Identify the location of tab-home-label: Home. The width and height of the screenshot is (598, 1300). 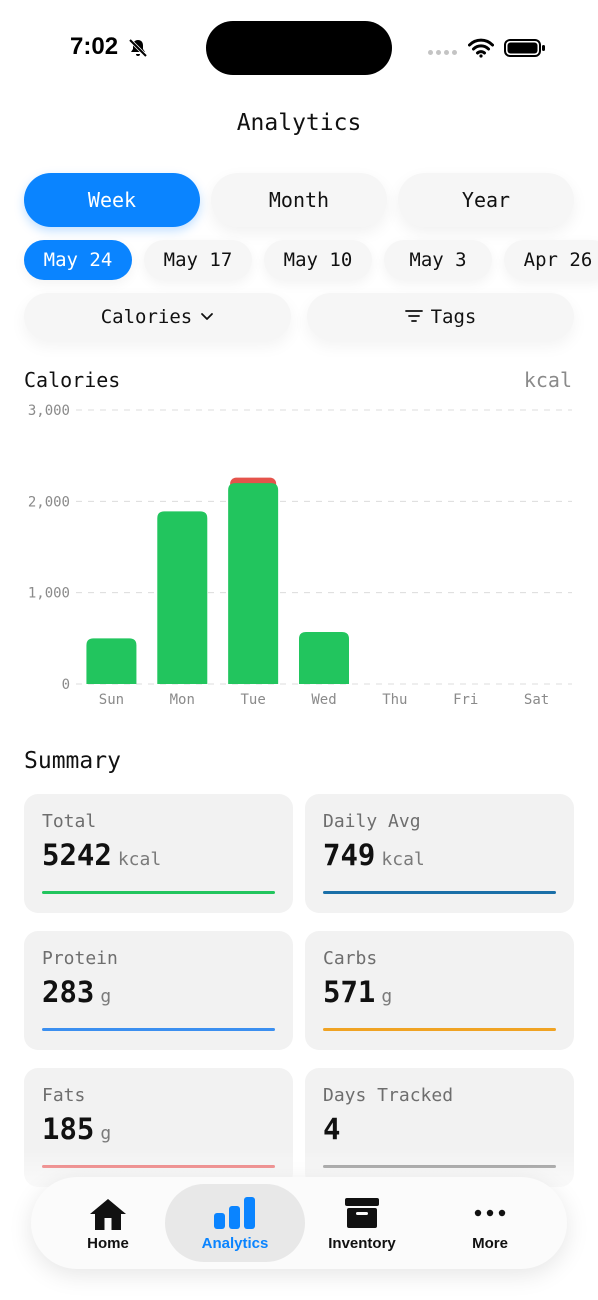
(108, 1243).